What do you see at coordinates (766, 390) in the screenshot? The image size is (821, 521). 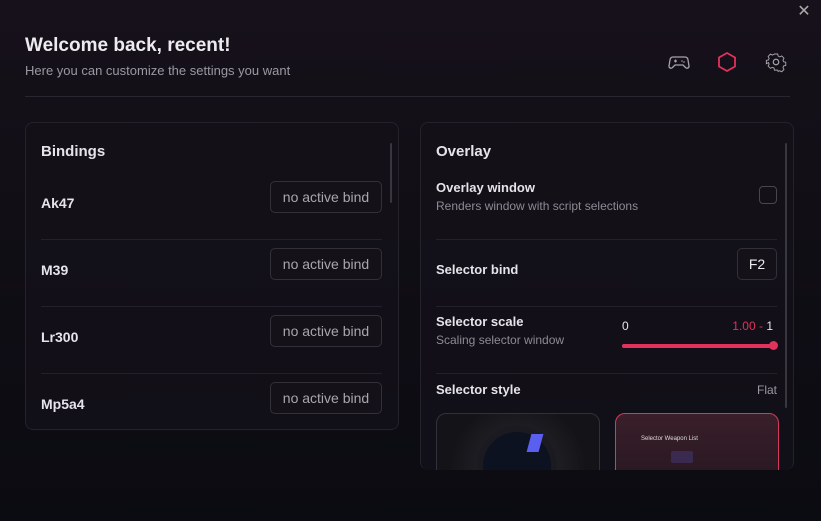 I see `selector-style-value: Flat` at bounding box center [766, 390].